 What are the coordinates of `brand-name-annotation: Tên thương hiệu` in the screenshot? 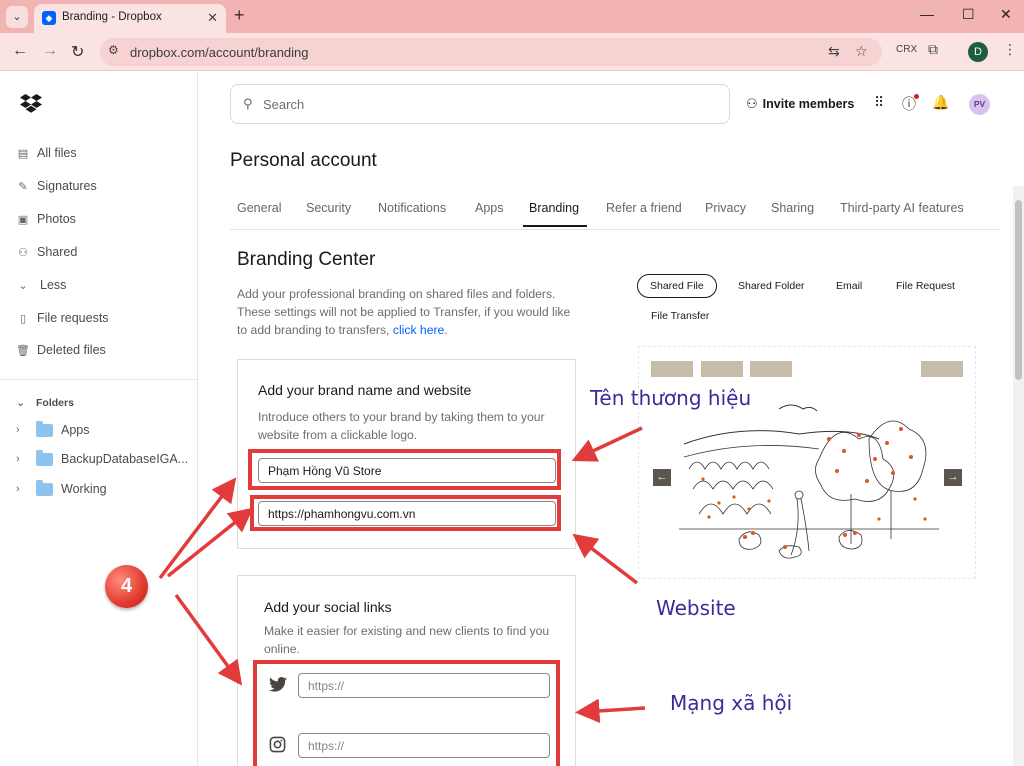 It's located at (671, 398).